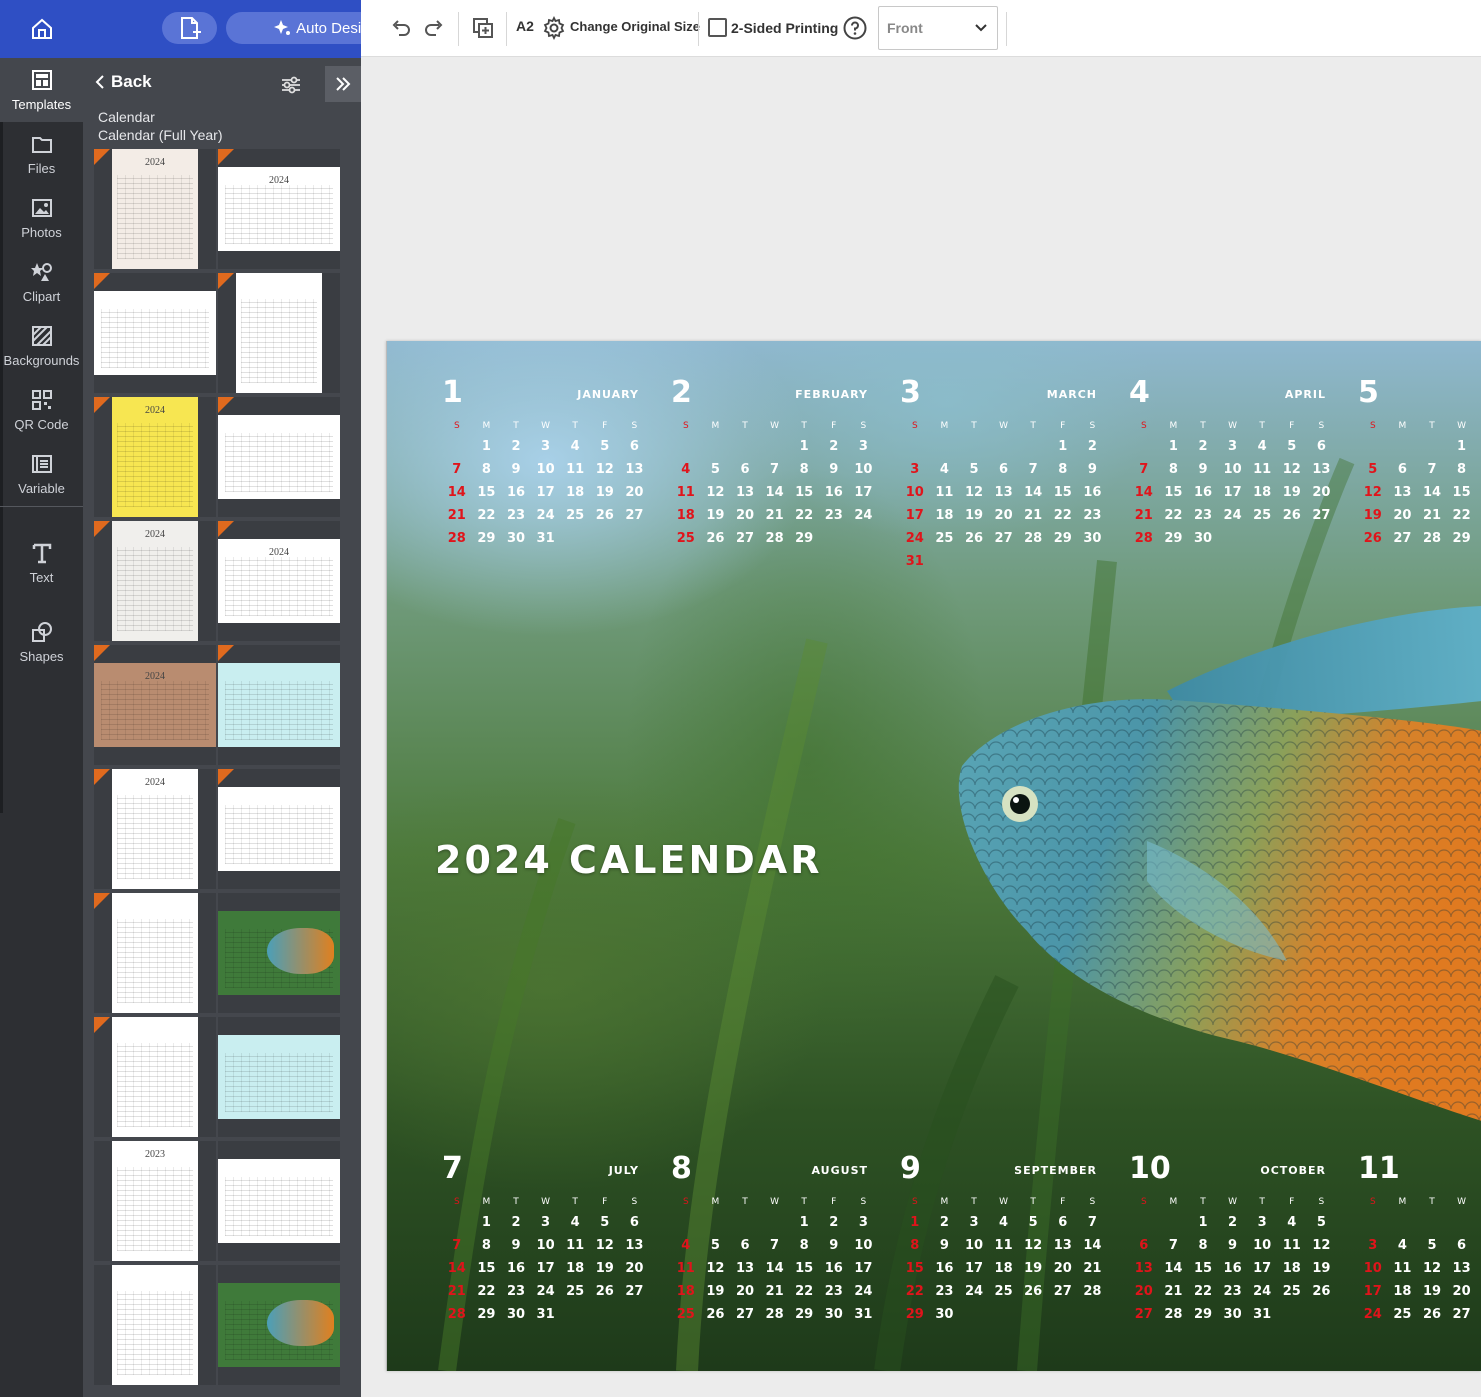  Describe the element at coordinates (41, 90) in the screenshot. I see `rail-item-templates: Templates` at that location.